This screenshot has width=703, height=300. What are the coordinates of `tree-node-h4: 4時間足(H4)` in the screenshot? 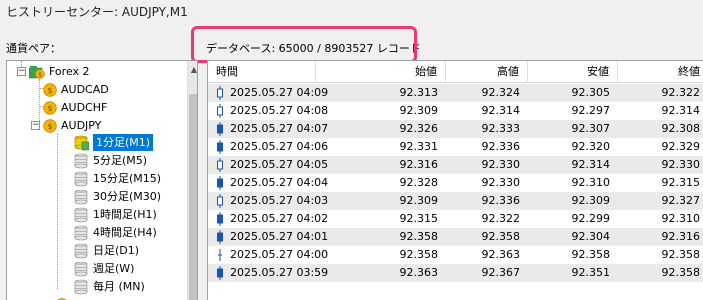 It's located at (115, 232).